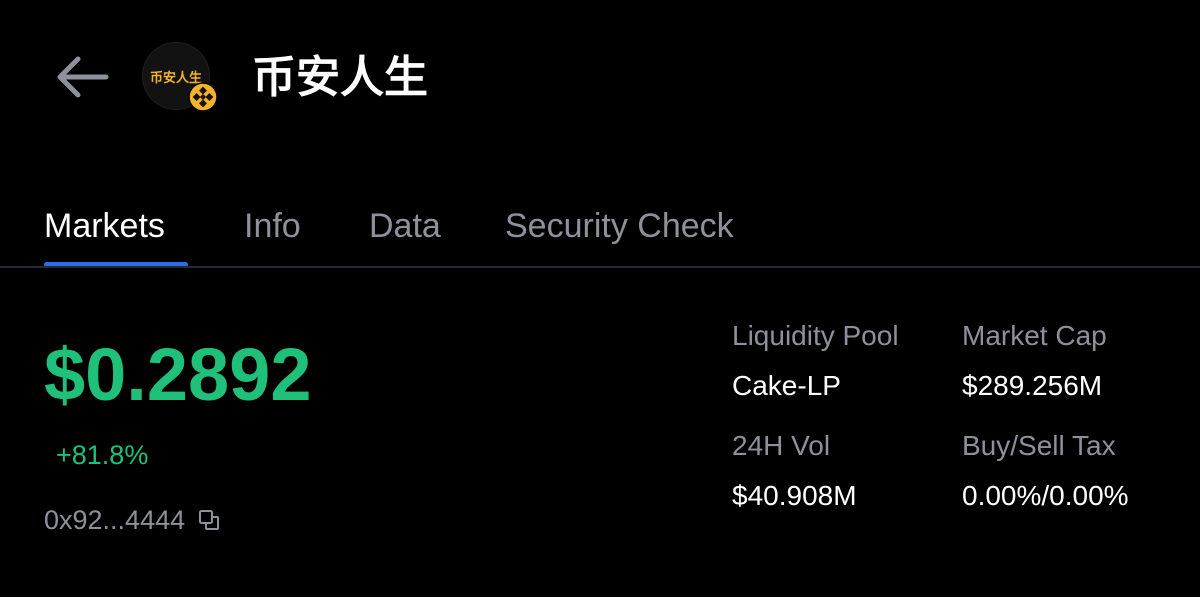  I want to click on market-cap-label: Market Cap, so click(1034, 335).